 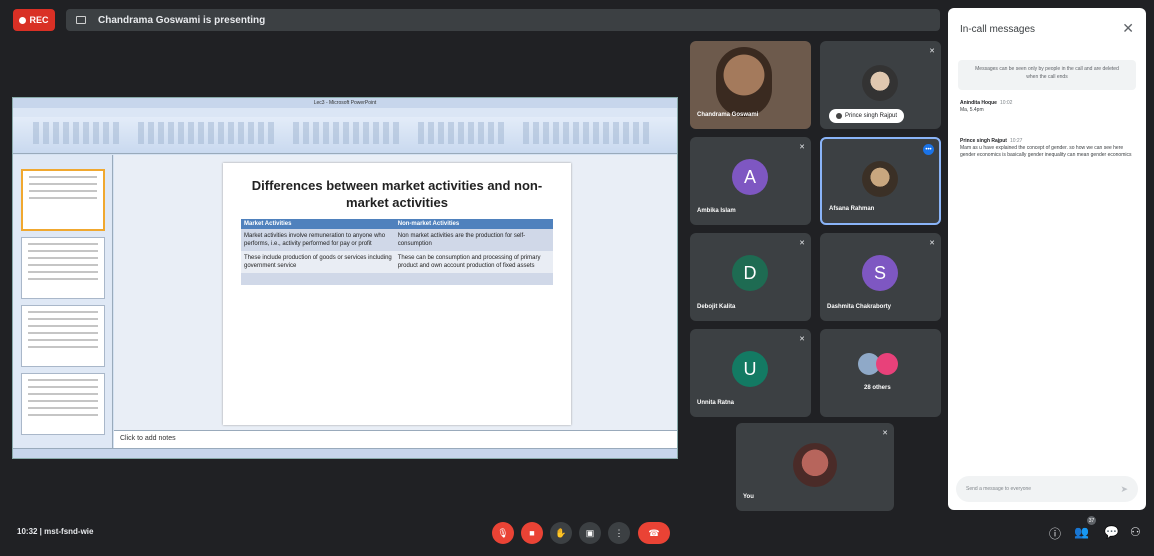 I want to click on participant-tile: ••• Afsana Rahman, so click(x=880, y=181).